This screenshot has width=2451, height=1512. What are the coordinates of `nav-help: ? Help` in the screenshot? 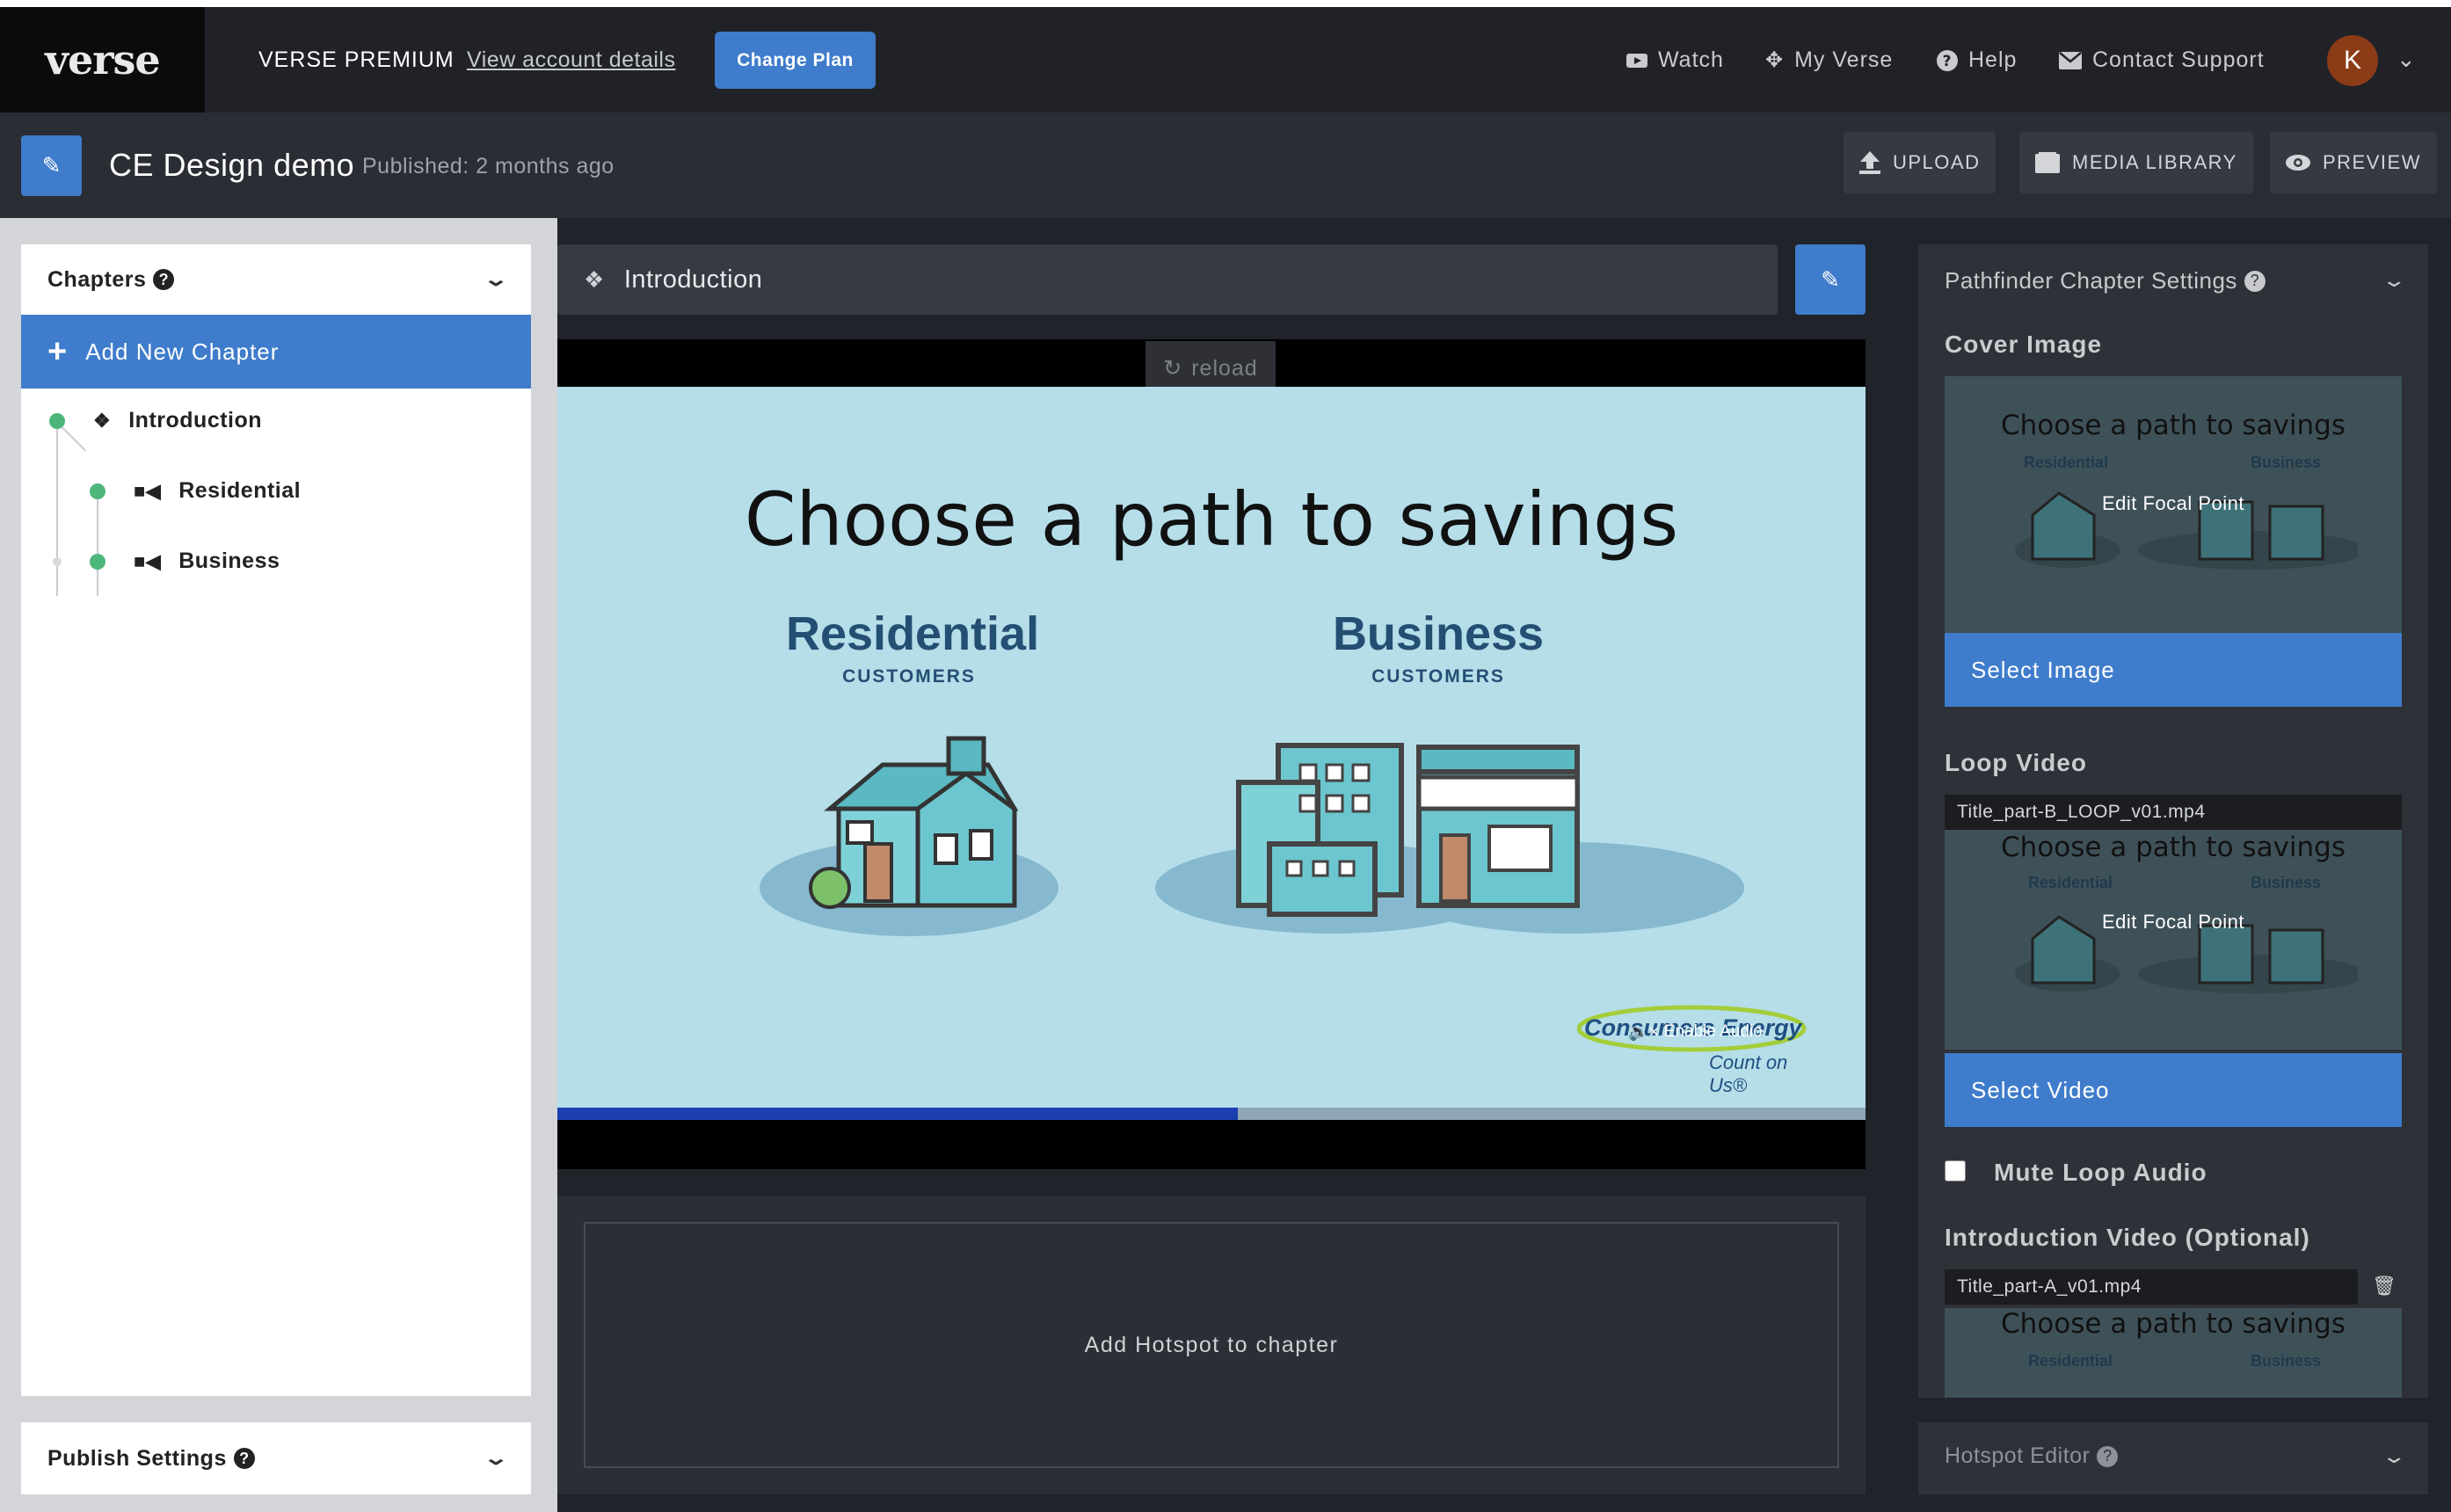 It's located at (1977, 60).